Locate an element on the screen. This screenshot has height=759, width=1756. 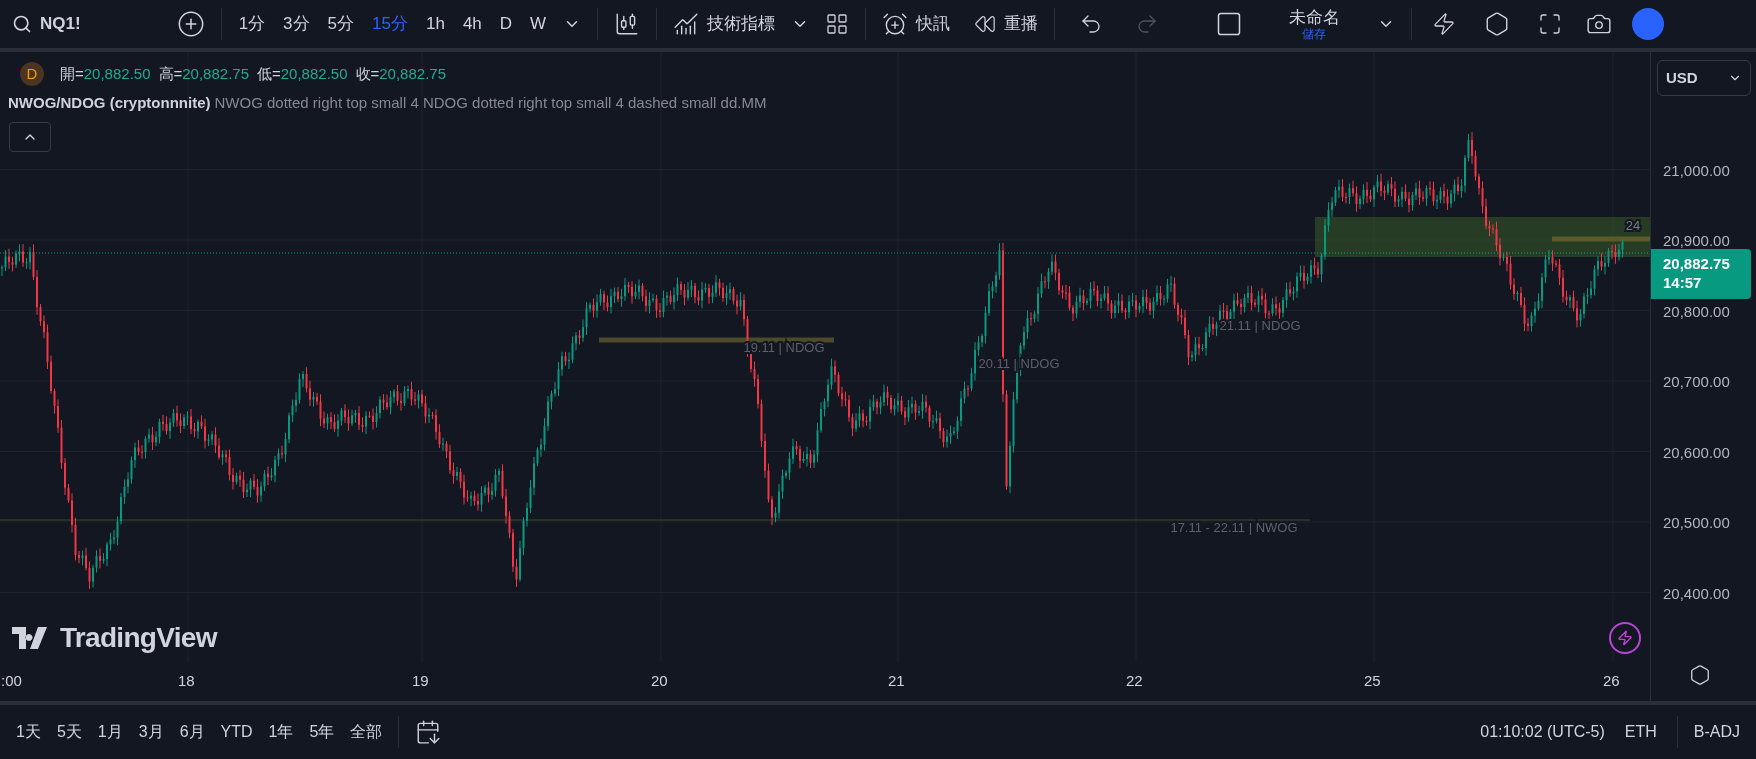
rewind-icon is located at coordinates (985, 24).